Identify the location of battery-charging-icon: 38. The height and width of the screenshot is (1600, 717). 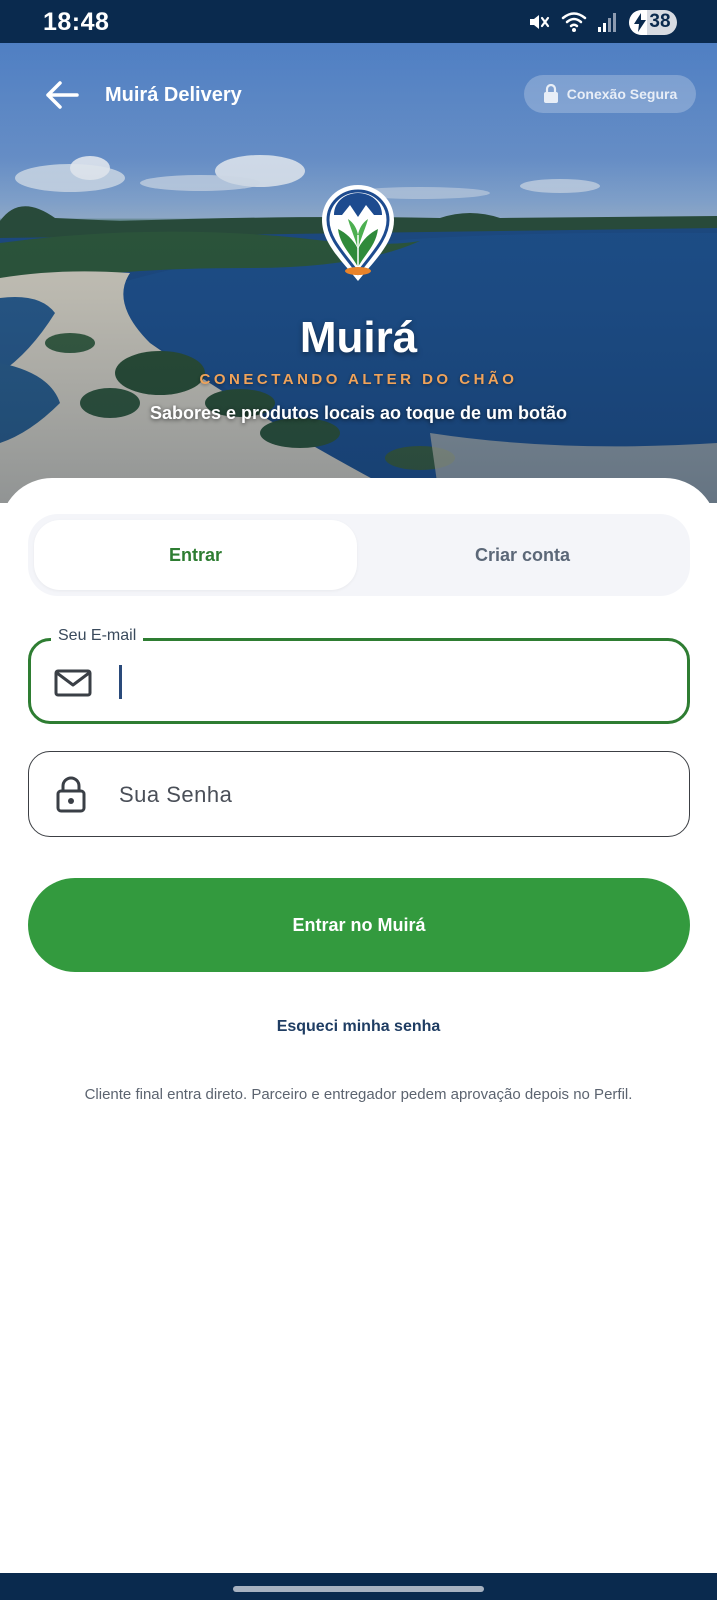
(653, 22).